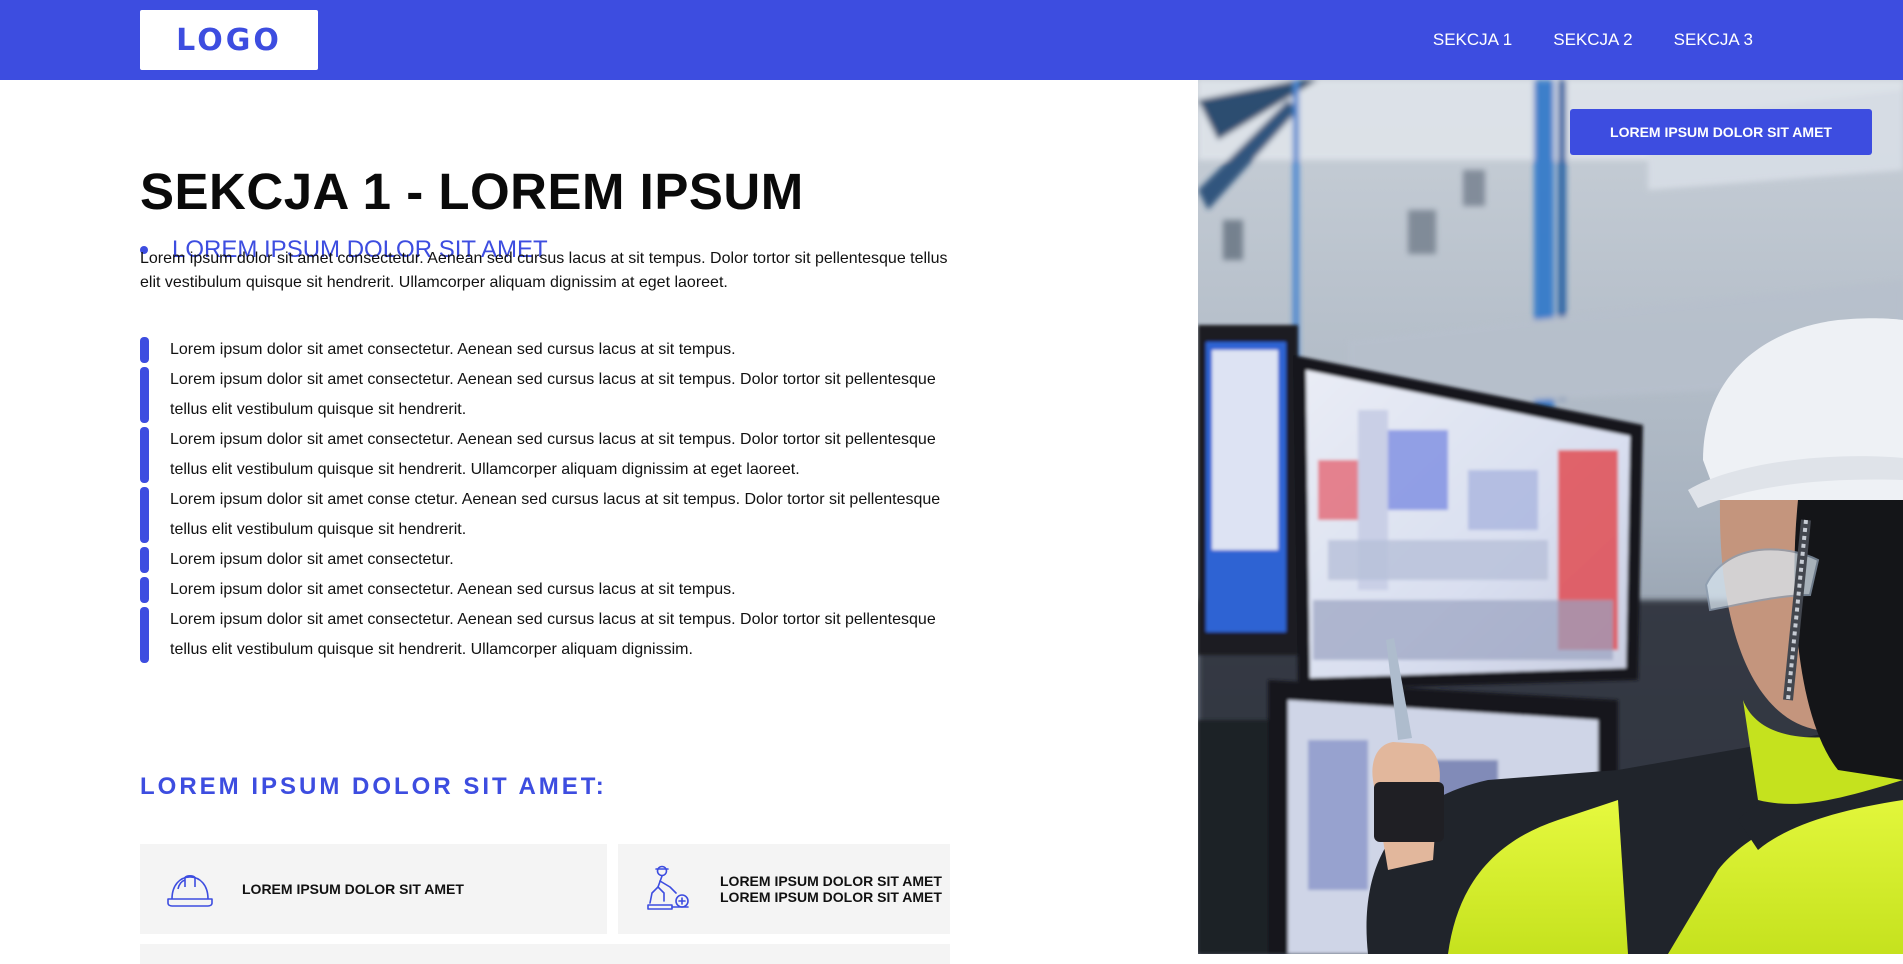 This screenshot has height=964, width=1903. What do you see at coordinates (831, 881) in the screenshot?
I see `card-label-line-1: LOREM IPSUM DOLOR SIT AMET` at bounding box center [831, 881].